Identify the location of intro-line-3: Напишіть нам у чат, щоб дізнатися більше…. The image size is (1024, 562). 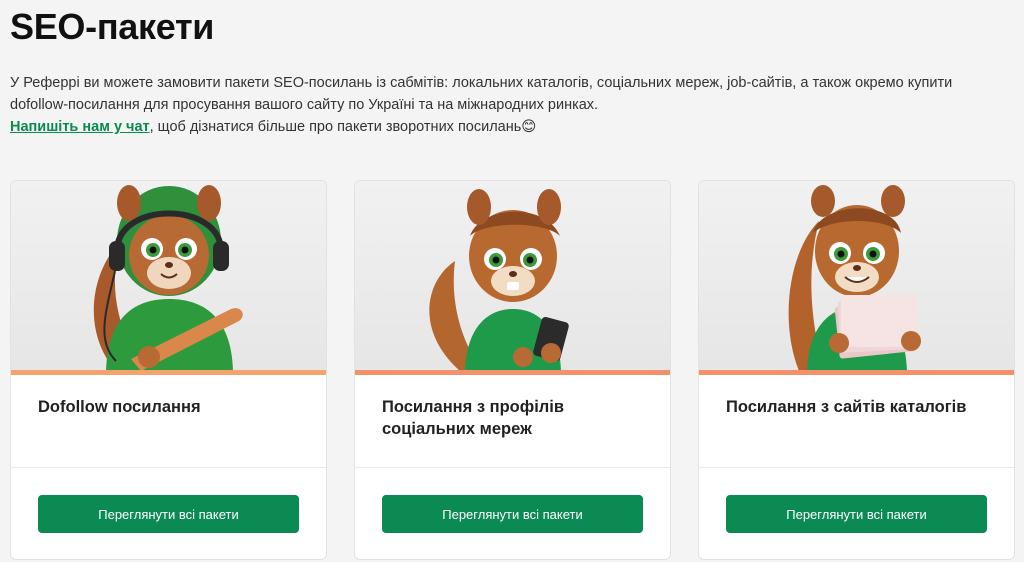
(510, 127).